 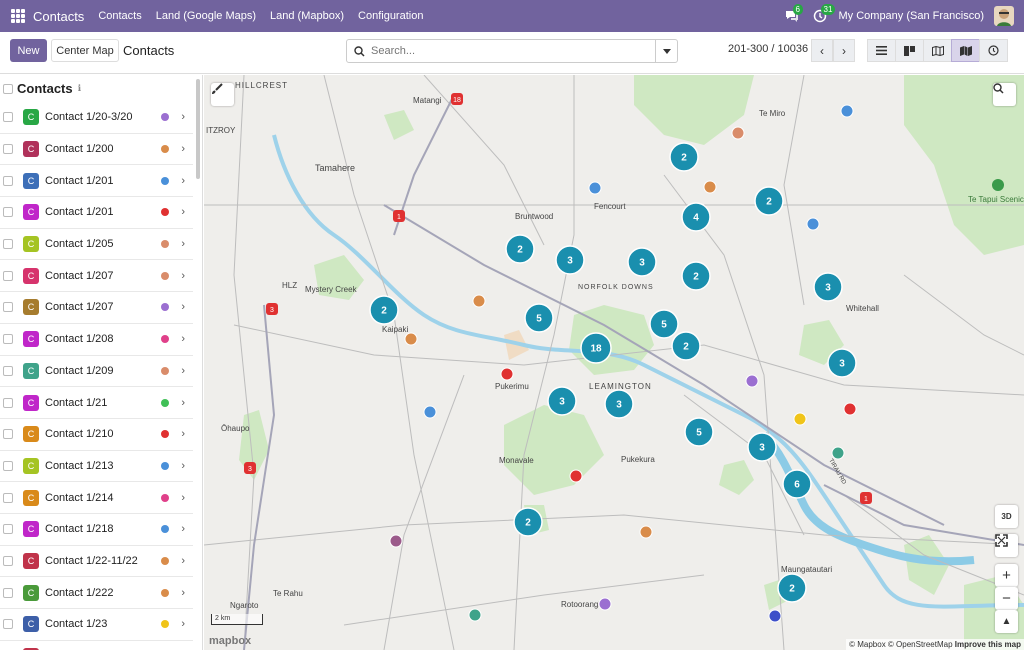 What do you see at coordinates (96, 118) in the screenshot?
I see `contact-list-item: C Contact 1/20-3/20 ›` at bounding box center [96, 118].